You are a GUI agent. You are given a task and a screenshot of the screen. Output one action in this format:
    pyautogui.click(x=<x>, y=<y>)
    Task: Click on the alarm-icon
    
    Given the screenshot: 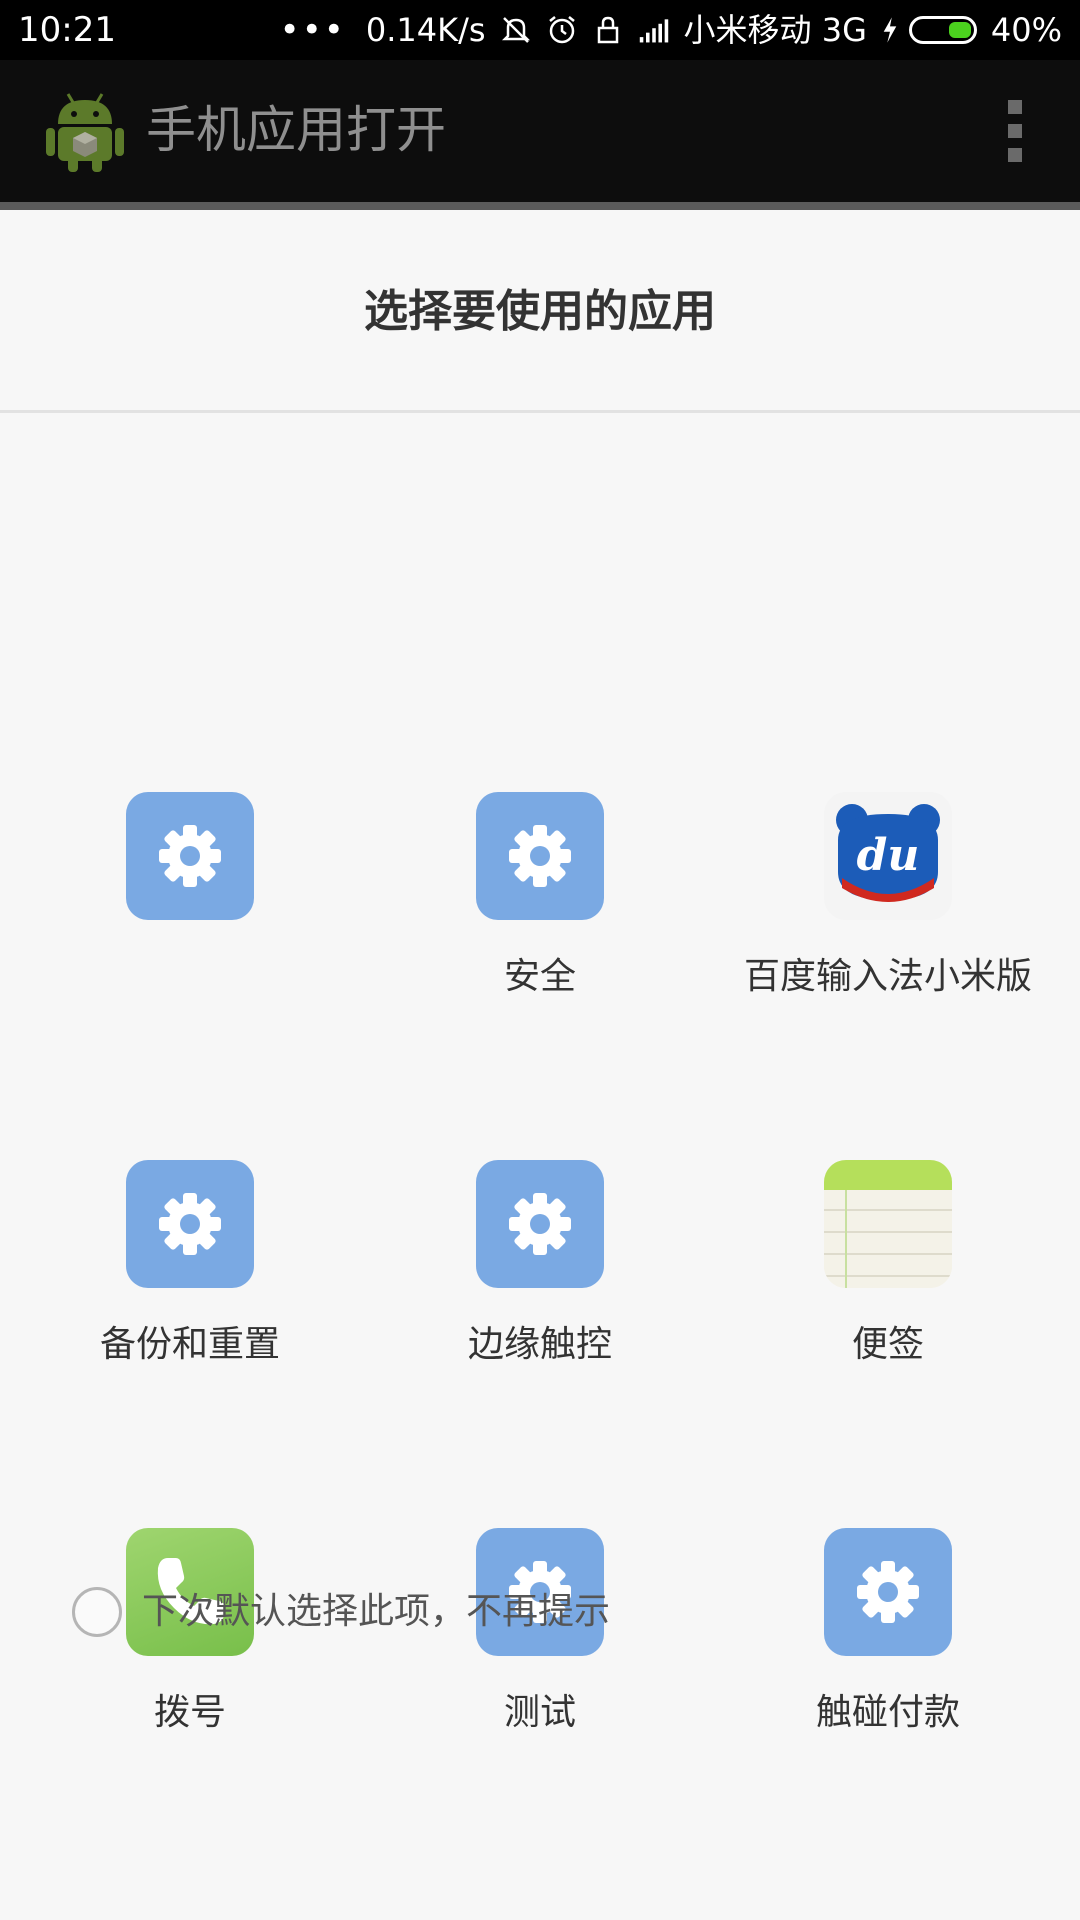 What is the action you would take?
    pyautogui.click(x=561, y=30)
    